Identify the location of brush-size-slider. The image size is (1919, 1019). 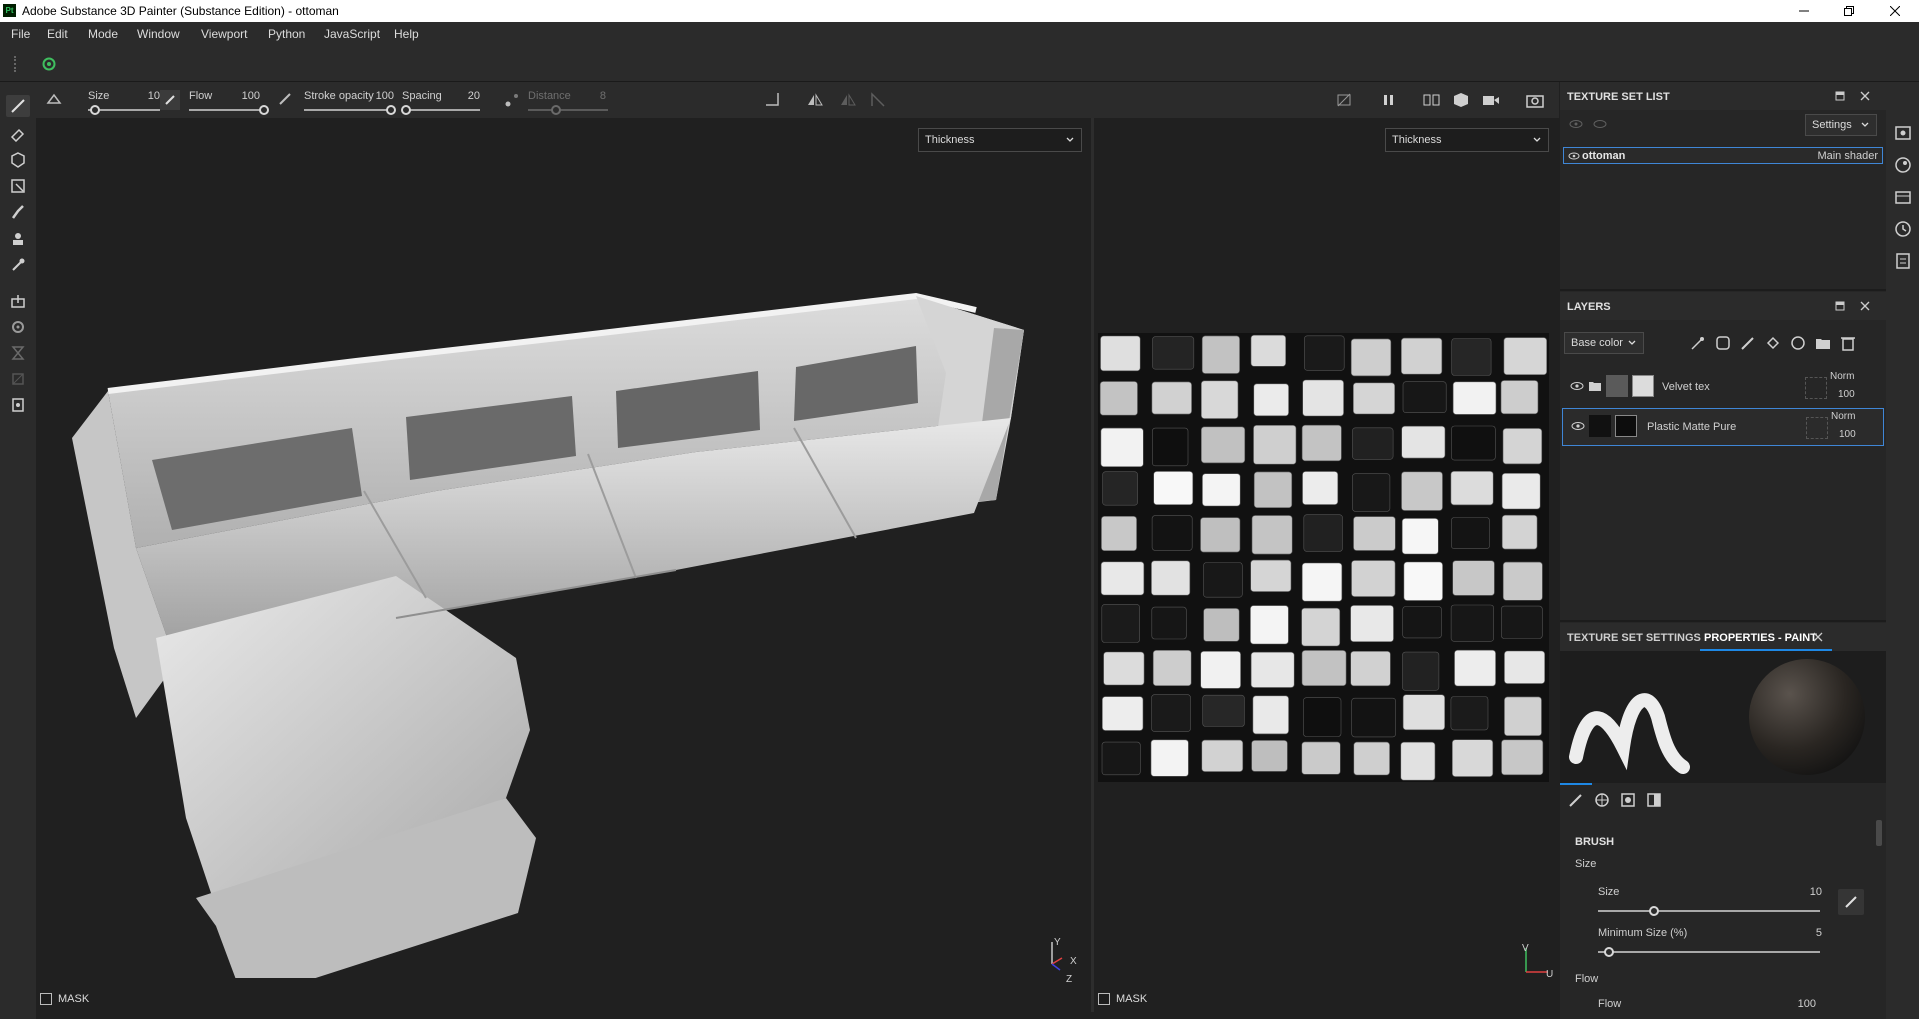
(1709, 911).